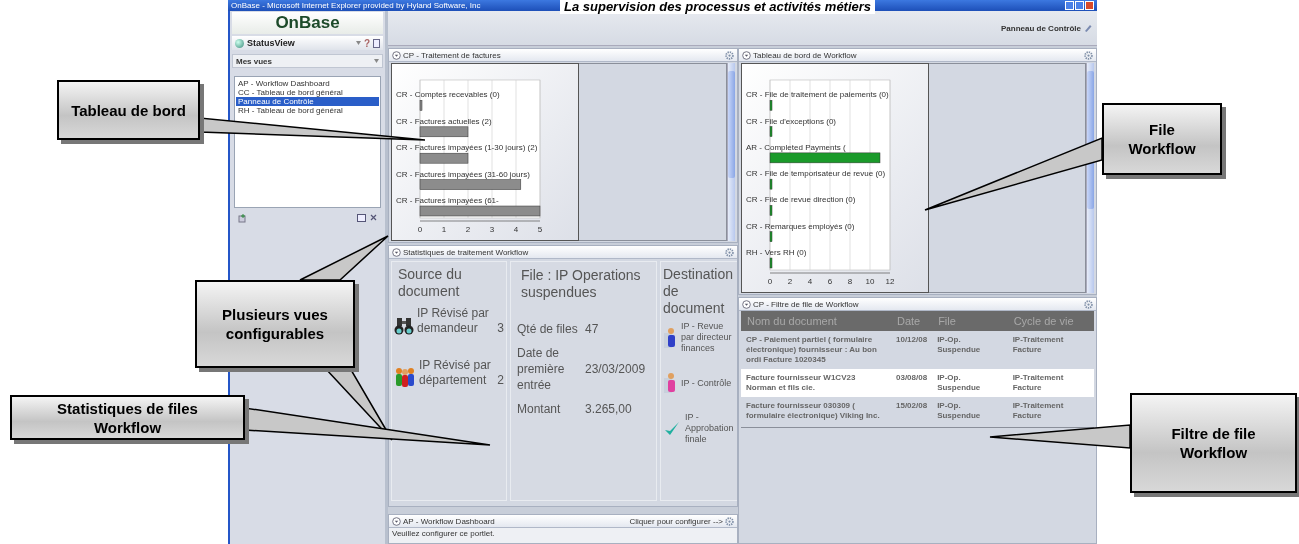  Describe the element at coordinates (970, 321) in the screenshot. I see `column-header: File` at that location.